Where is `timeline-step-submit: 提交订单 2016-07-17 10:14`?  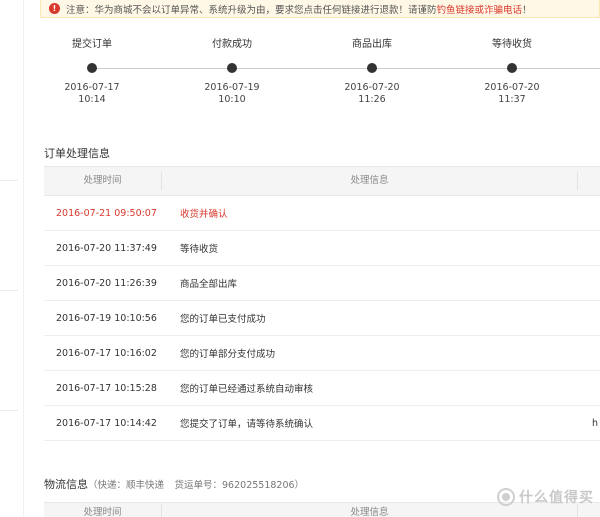 timeline-step-submit: 提交订单 2016-07-17 10:14 is located at coordinates (92, 72).